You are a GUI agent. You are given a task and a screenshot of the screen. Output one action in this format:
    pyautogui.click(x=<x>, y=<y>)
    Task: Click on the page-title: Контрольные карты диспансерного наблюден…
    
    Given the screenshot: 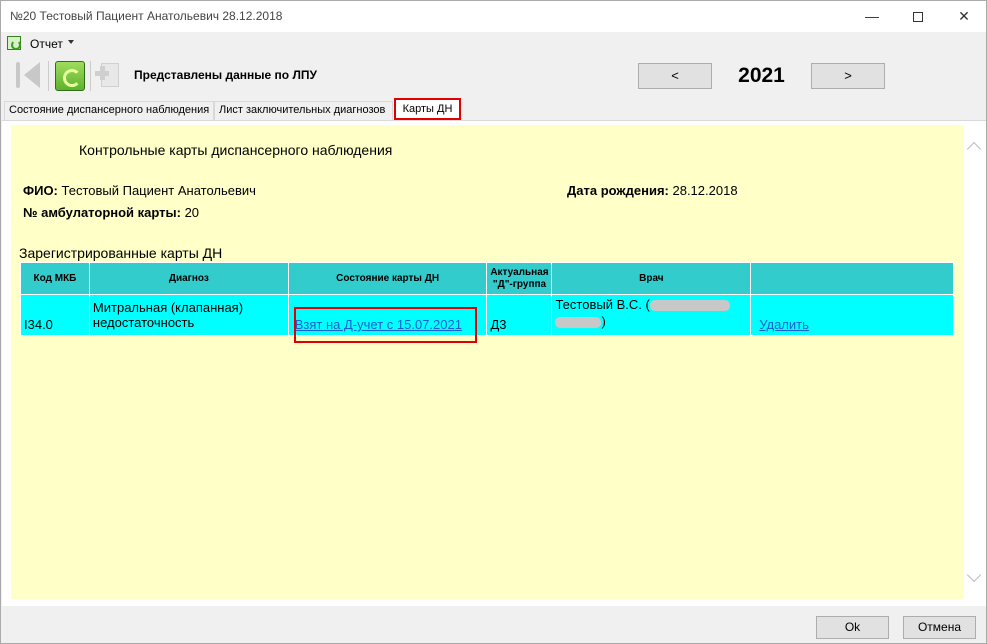 What is the action you would take?
    pyautogui.click(x=236, y=150)
    